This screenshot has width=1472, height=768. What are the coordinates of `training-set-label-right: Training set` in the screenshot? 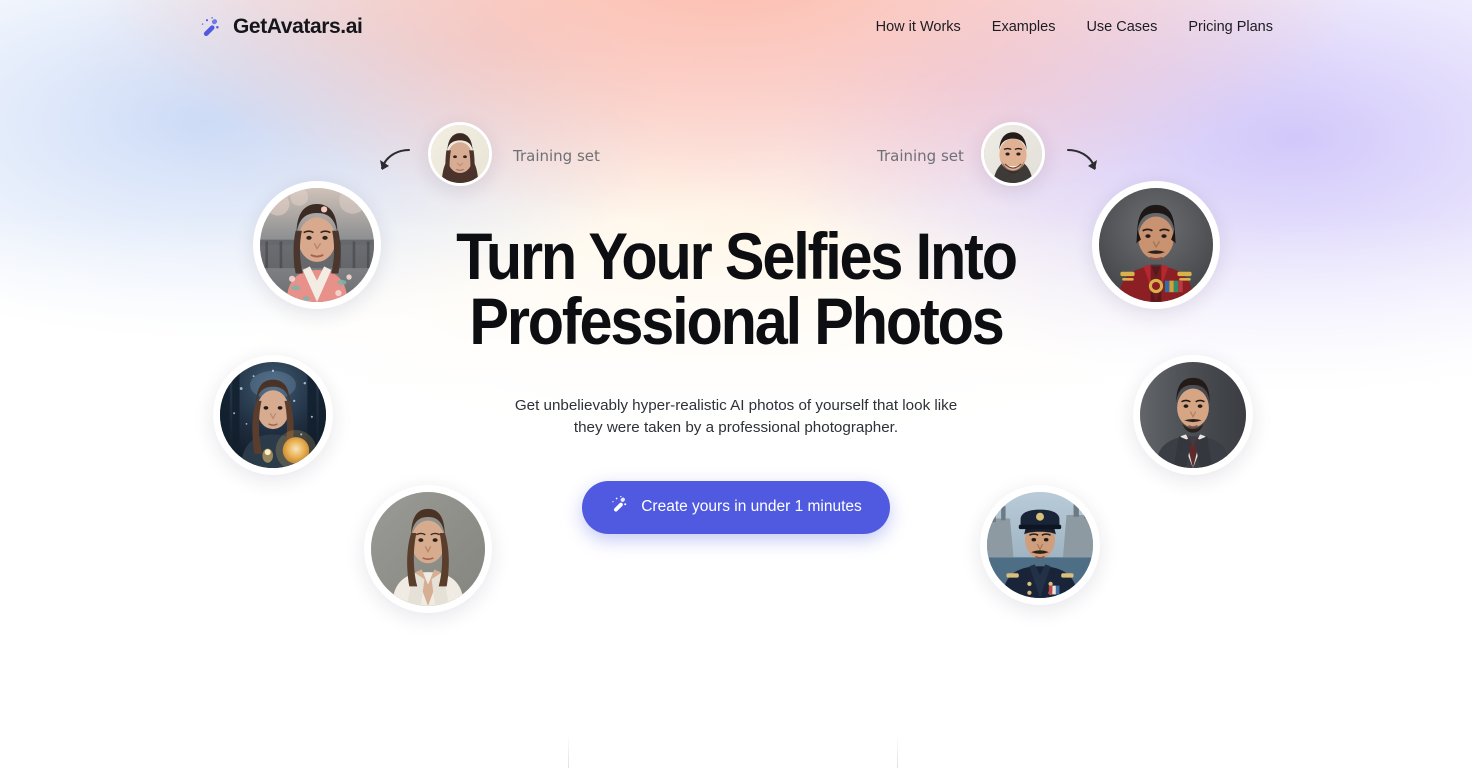 It's located at (920, 156).